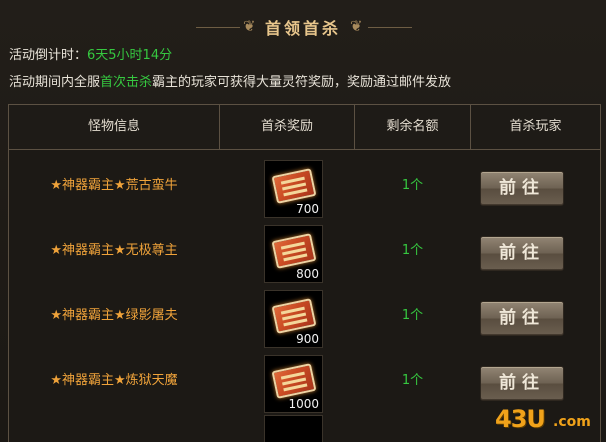  I want to click on reward-item-slot-partial, so click(293, 428).